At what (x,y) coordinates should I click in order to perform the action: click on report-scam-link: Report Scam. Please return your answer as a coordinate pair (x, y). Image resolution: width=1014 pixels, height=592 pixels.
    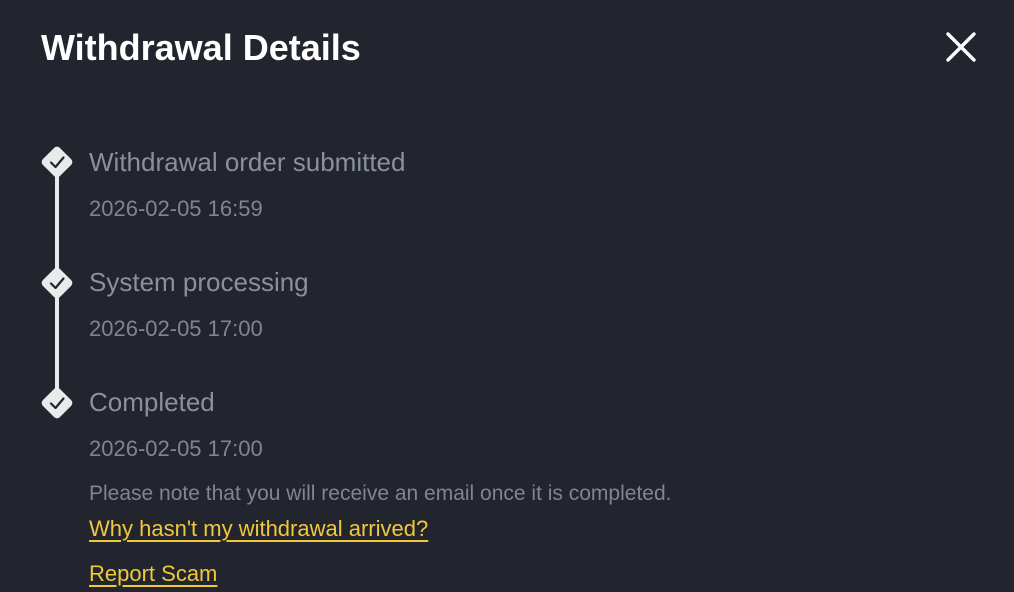
    Looking at the image, I should click on (153, 574).